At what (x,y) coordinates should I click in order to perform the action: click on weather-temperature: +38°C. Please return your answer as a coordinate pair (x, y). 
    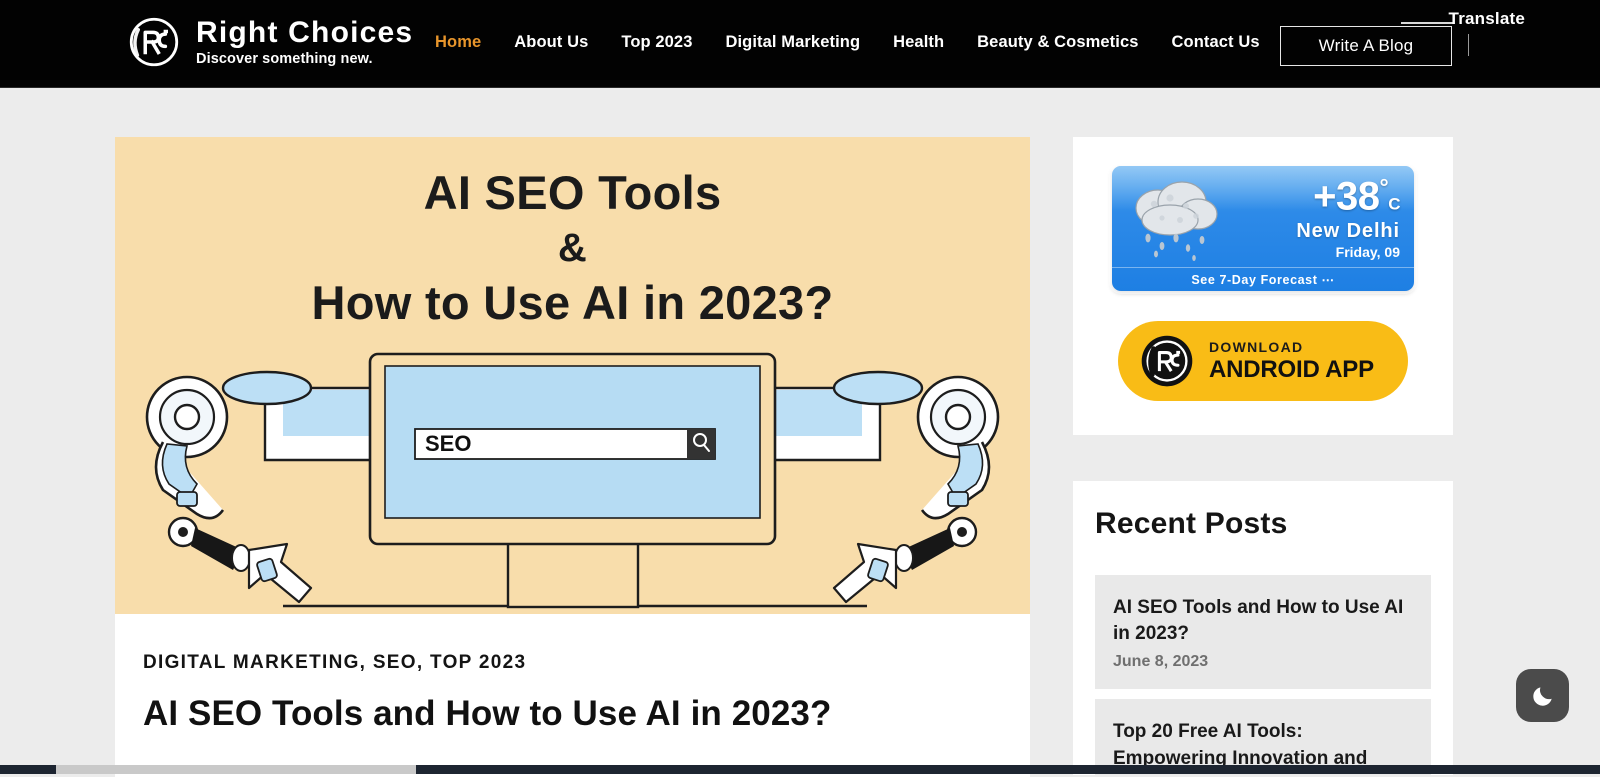
    Looking at the image, I should click on (1348, 196).